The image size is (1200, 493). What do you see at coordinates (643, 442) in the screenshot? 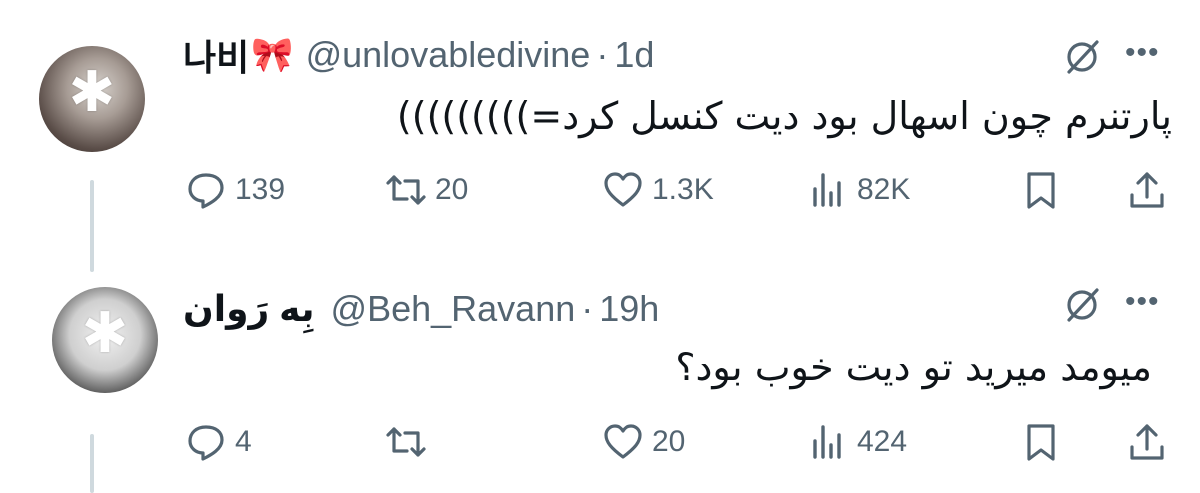
I see `like-button: 20` at bounding box center [643, 442].